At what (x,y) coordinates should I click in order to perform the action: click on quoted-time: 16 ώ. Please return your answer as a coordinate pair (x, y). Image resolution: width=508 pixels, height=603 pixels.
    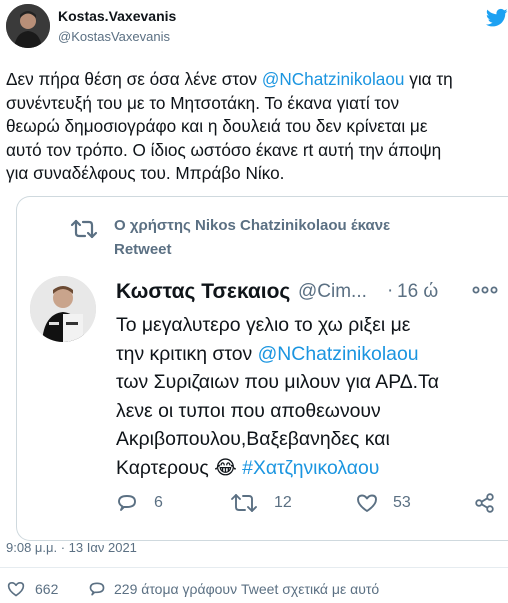
    Looking at the image, I should click on (417, 292).